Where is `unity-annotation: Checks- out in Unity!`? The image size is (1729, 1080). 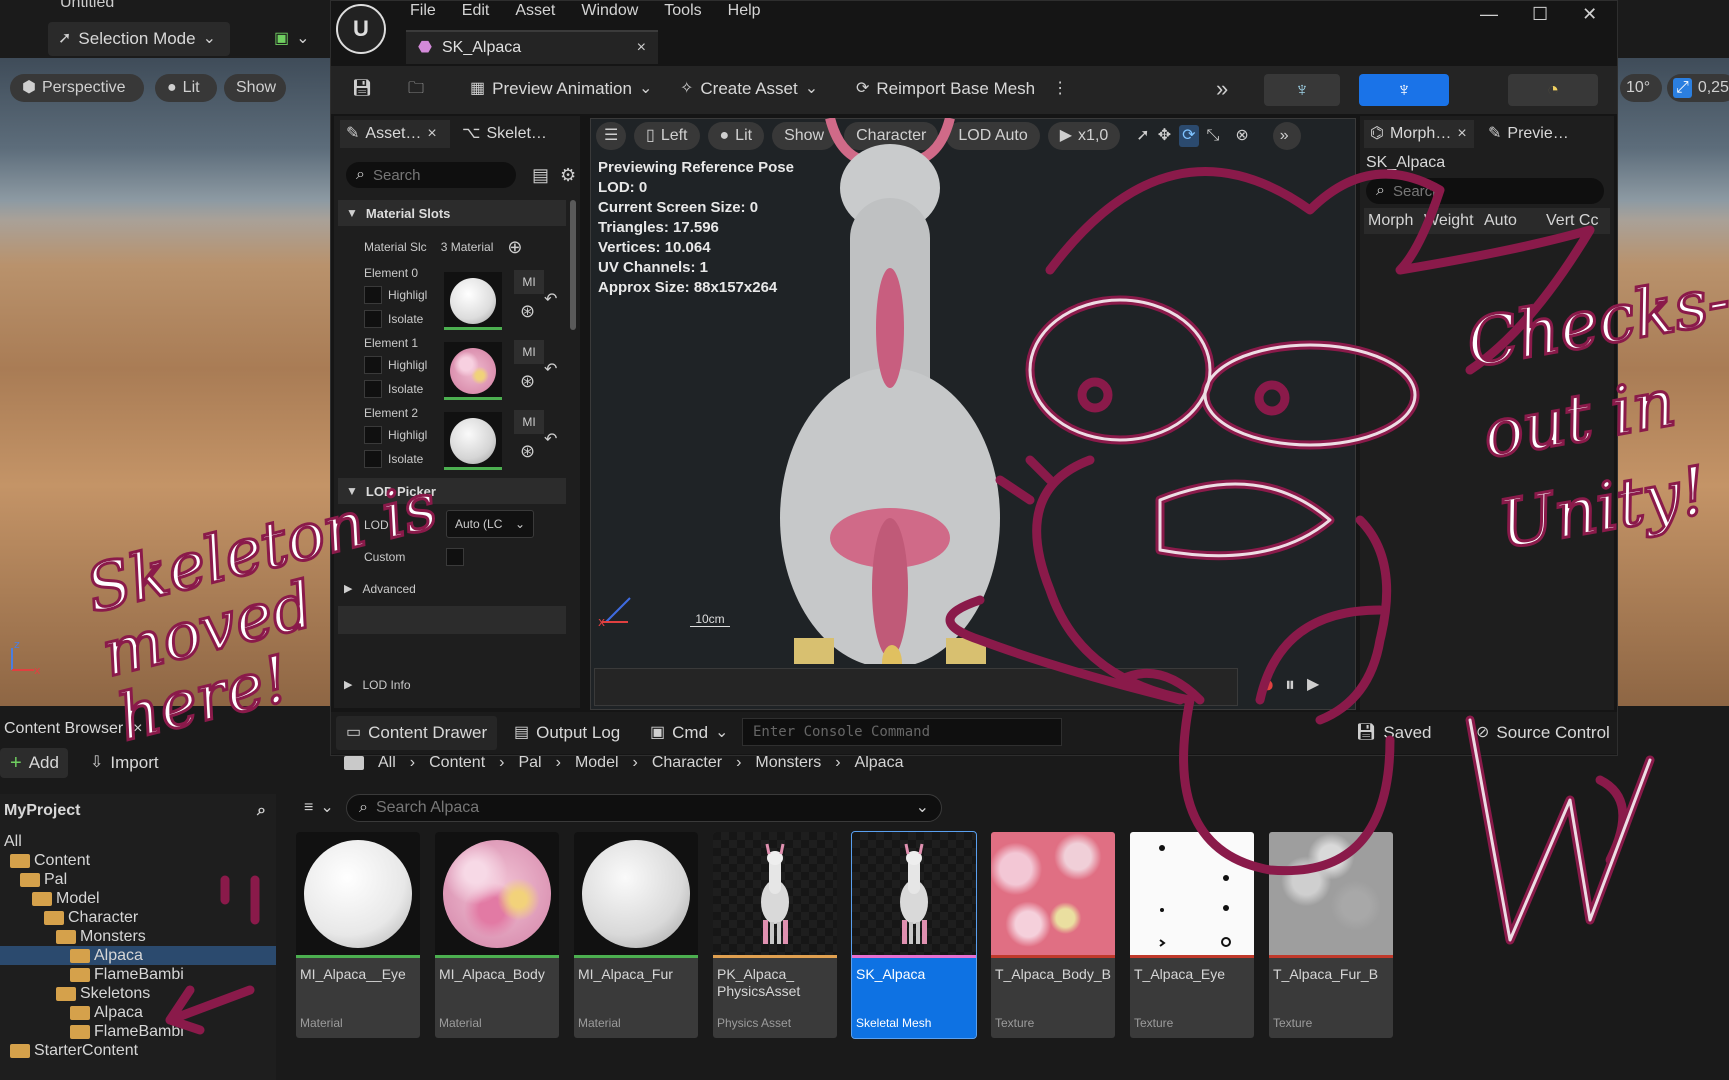
unity-annotation: Checks- out in Unity! is located at coordinates (1594, 412).